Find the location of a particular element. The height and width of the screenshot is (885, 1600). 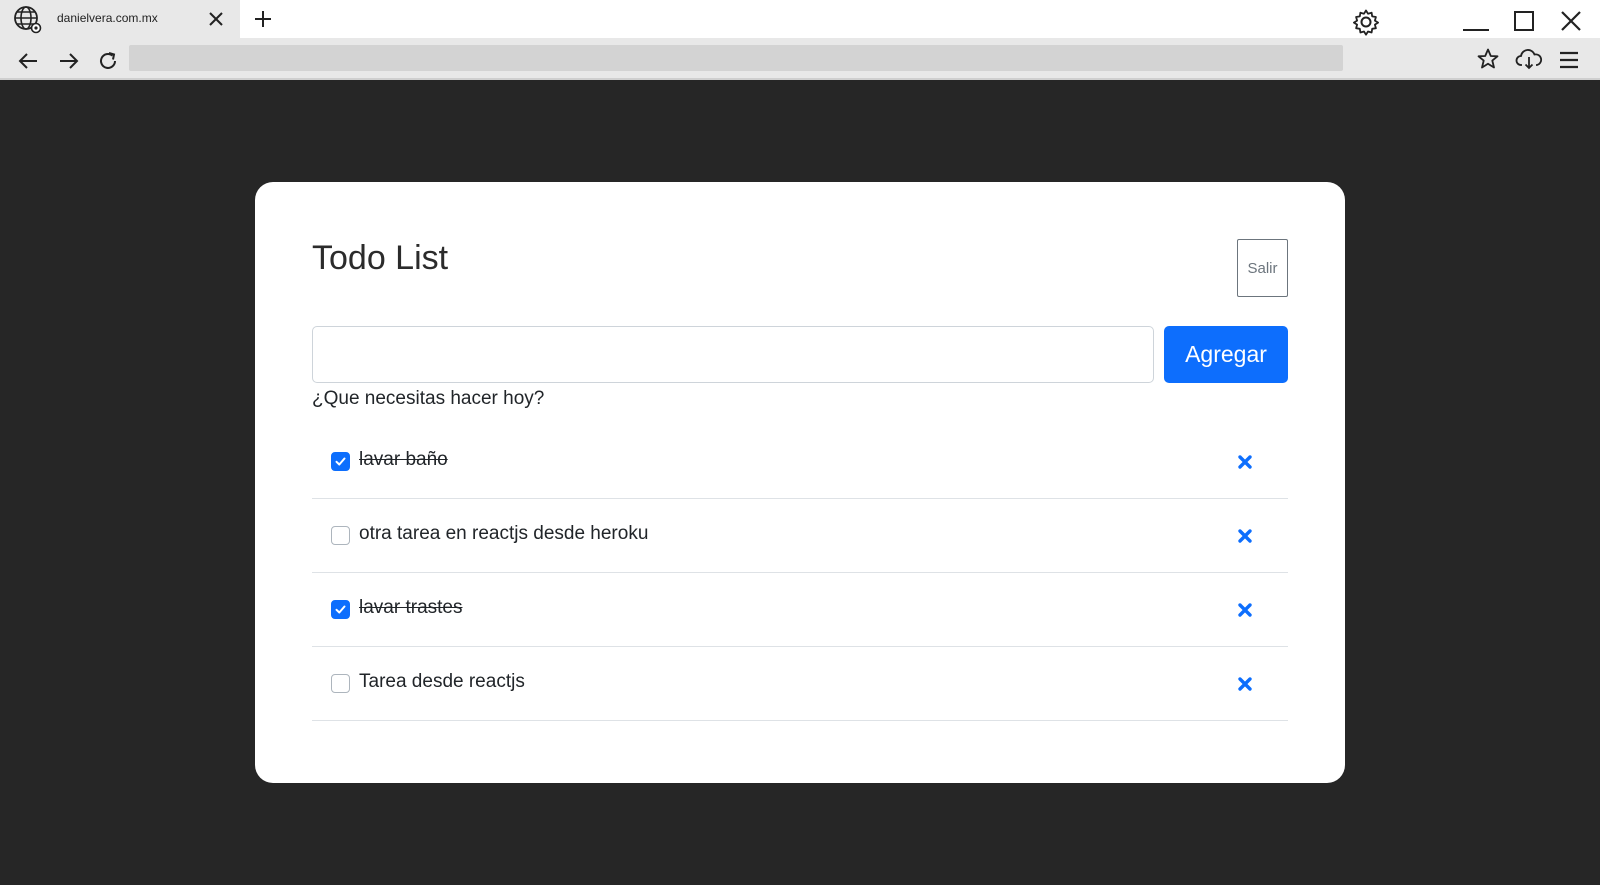

new-tab-icon is located at coordinates (263, 19).